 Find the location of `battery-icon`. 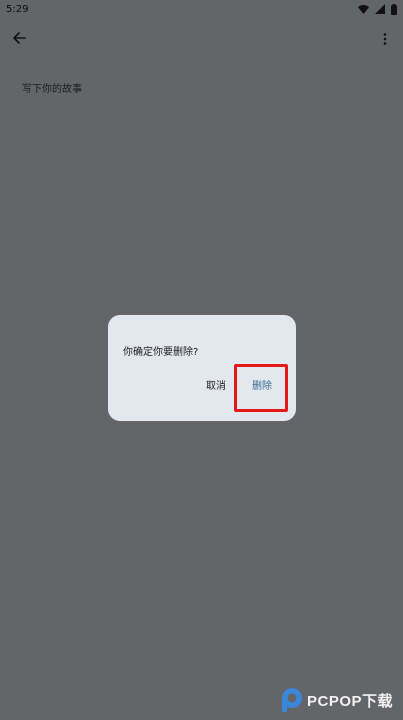

battery-icon is located at coordinates (394, 9).